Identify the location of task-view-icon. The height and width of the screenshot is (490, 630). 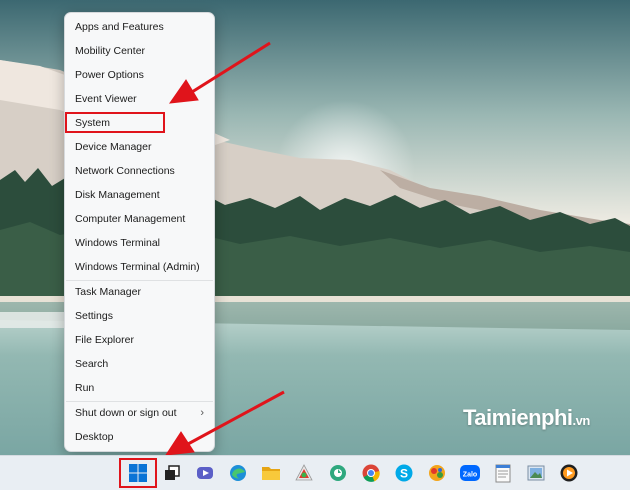
(172, 473).